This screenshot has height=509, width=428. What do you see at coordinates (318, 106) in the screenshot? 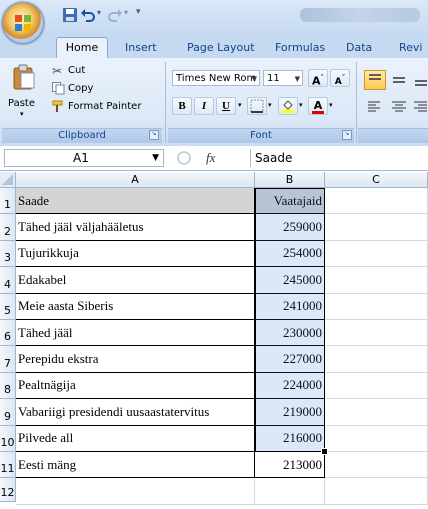
I see `font-color-button: A` at bounding box center [318, 106].